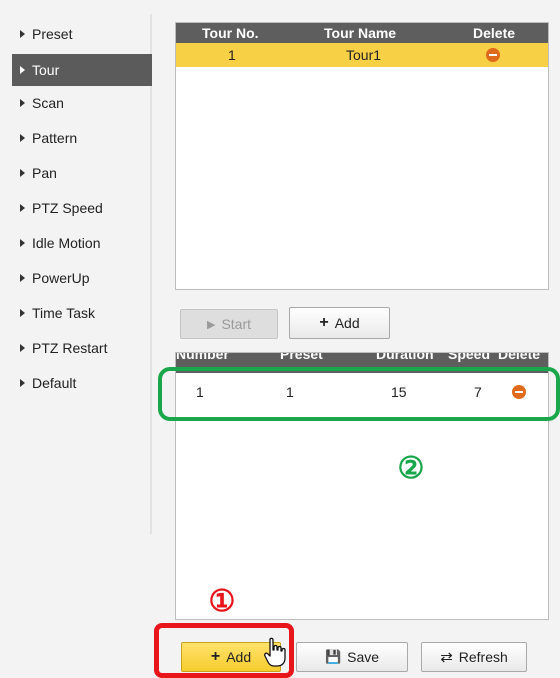  What do you see at coordinates (411, 468) in the screenshot?
I see `step-2-marker: ②` at bounding box center [411, 468].